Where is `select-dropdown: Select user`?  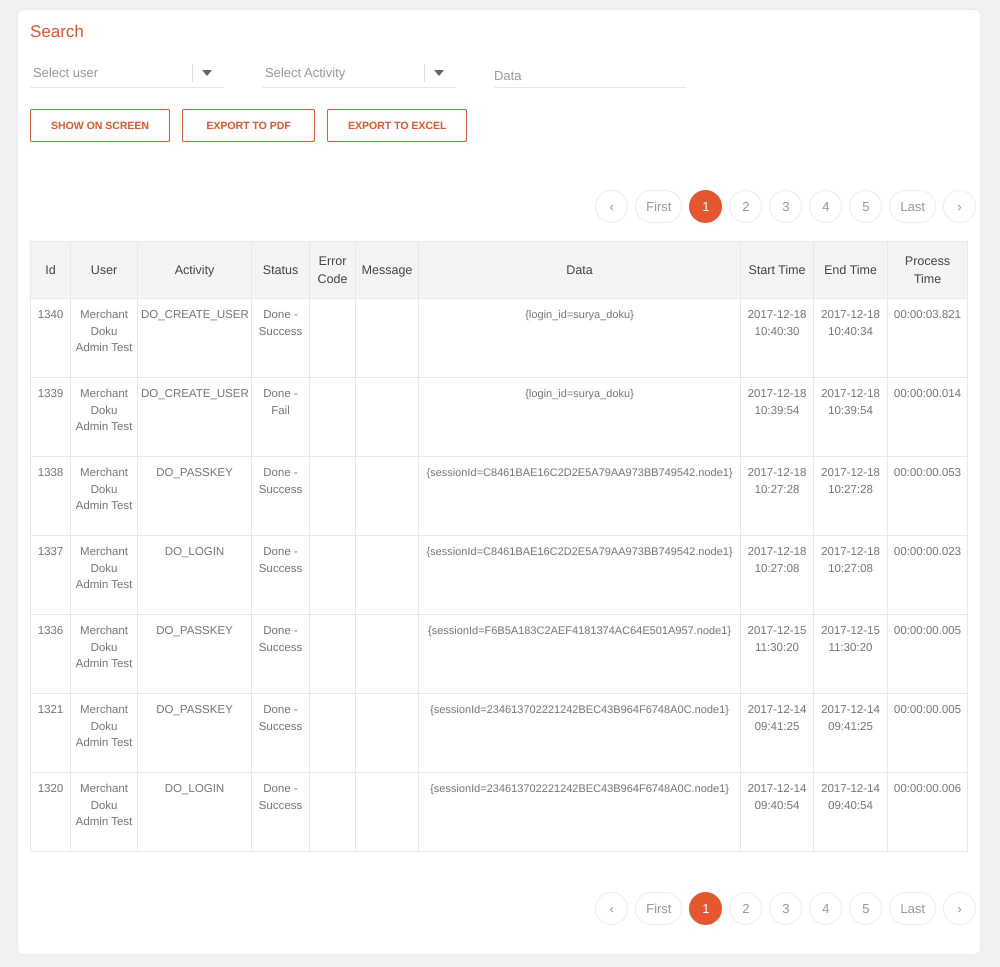 select-dropdown: Select user is located at coordinates (127, 73).